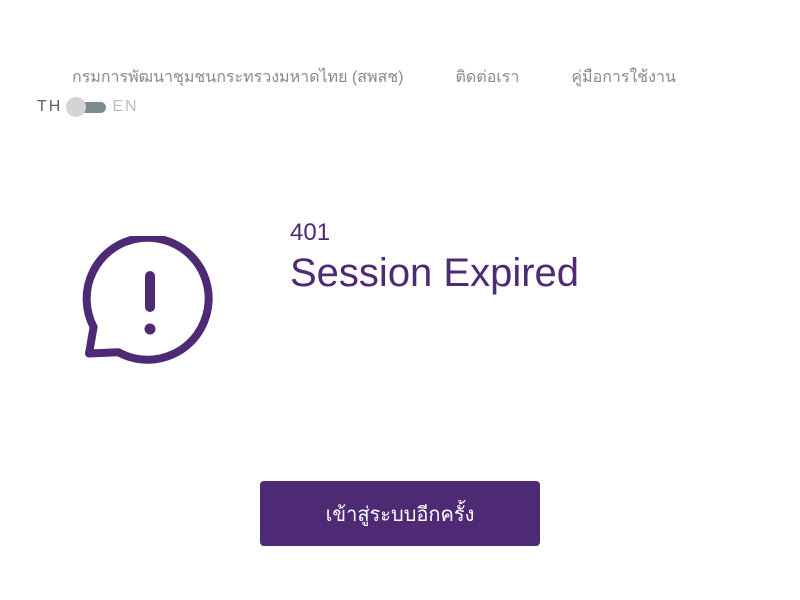  I want to click on message-alert-icon, so click(147, 300).